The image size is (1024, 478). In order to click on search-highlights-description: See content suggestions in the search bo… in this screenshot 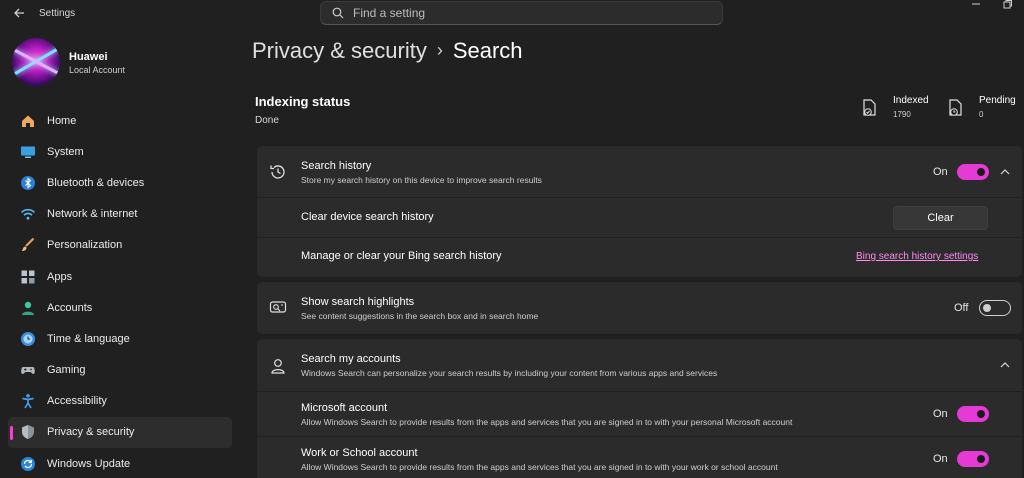, I will do `click(420, 316)`.